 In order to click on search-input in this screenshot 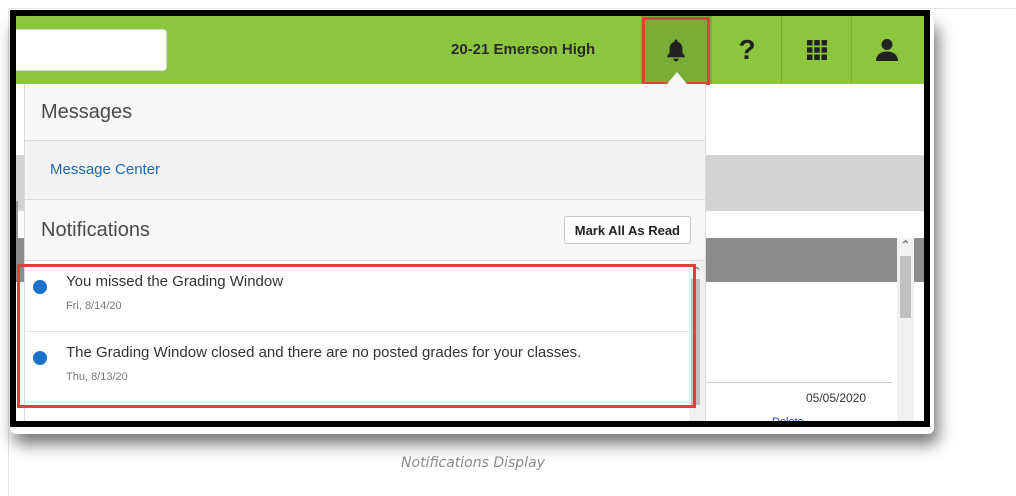, I will do `click(91, 50)`.